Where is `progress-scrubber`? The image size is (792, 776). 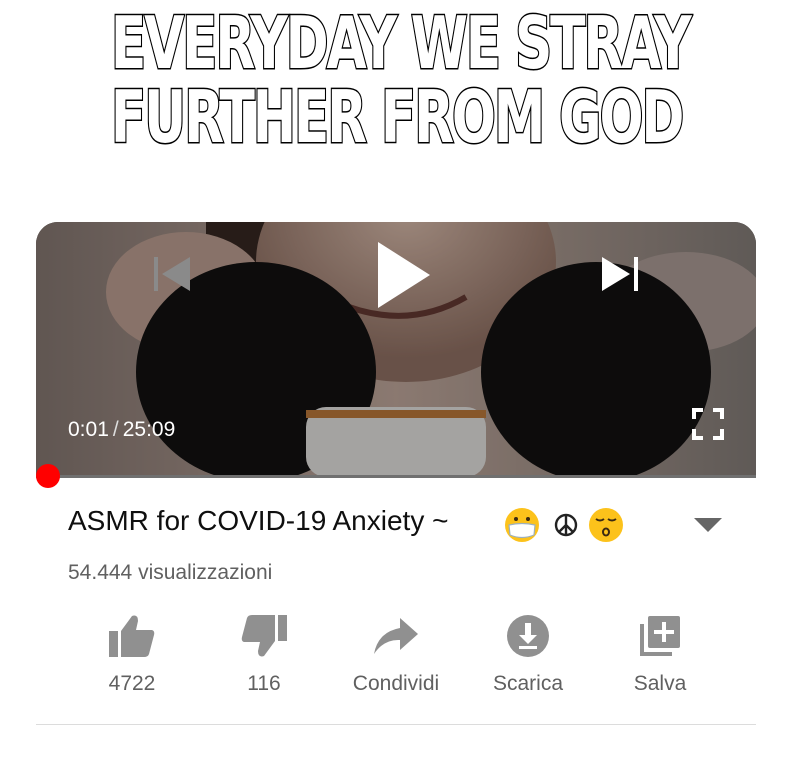 progress-scrubber is located at coordinates (48, 476).